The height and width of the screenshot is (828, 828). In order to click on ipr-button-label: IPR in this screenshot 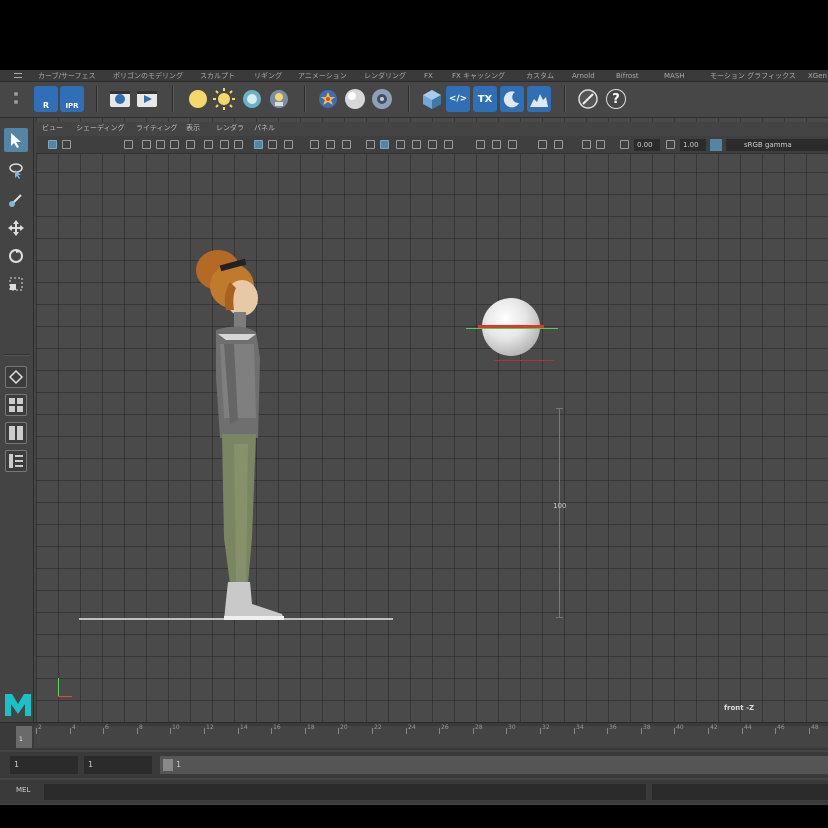, I will do `click(72, 106)`.